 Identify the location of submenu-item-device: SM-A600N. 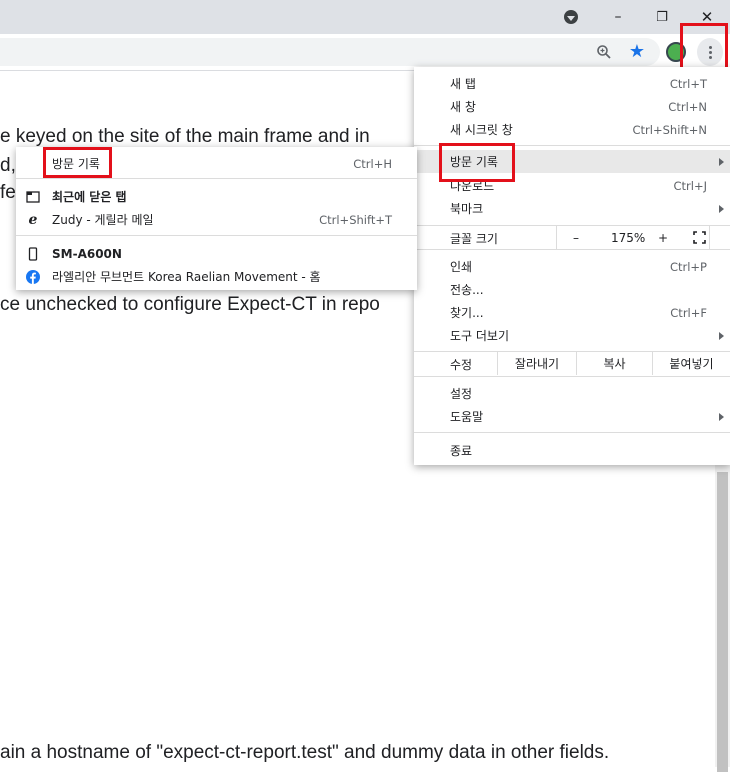
(216, 253).